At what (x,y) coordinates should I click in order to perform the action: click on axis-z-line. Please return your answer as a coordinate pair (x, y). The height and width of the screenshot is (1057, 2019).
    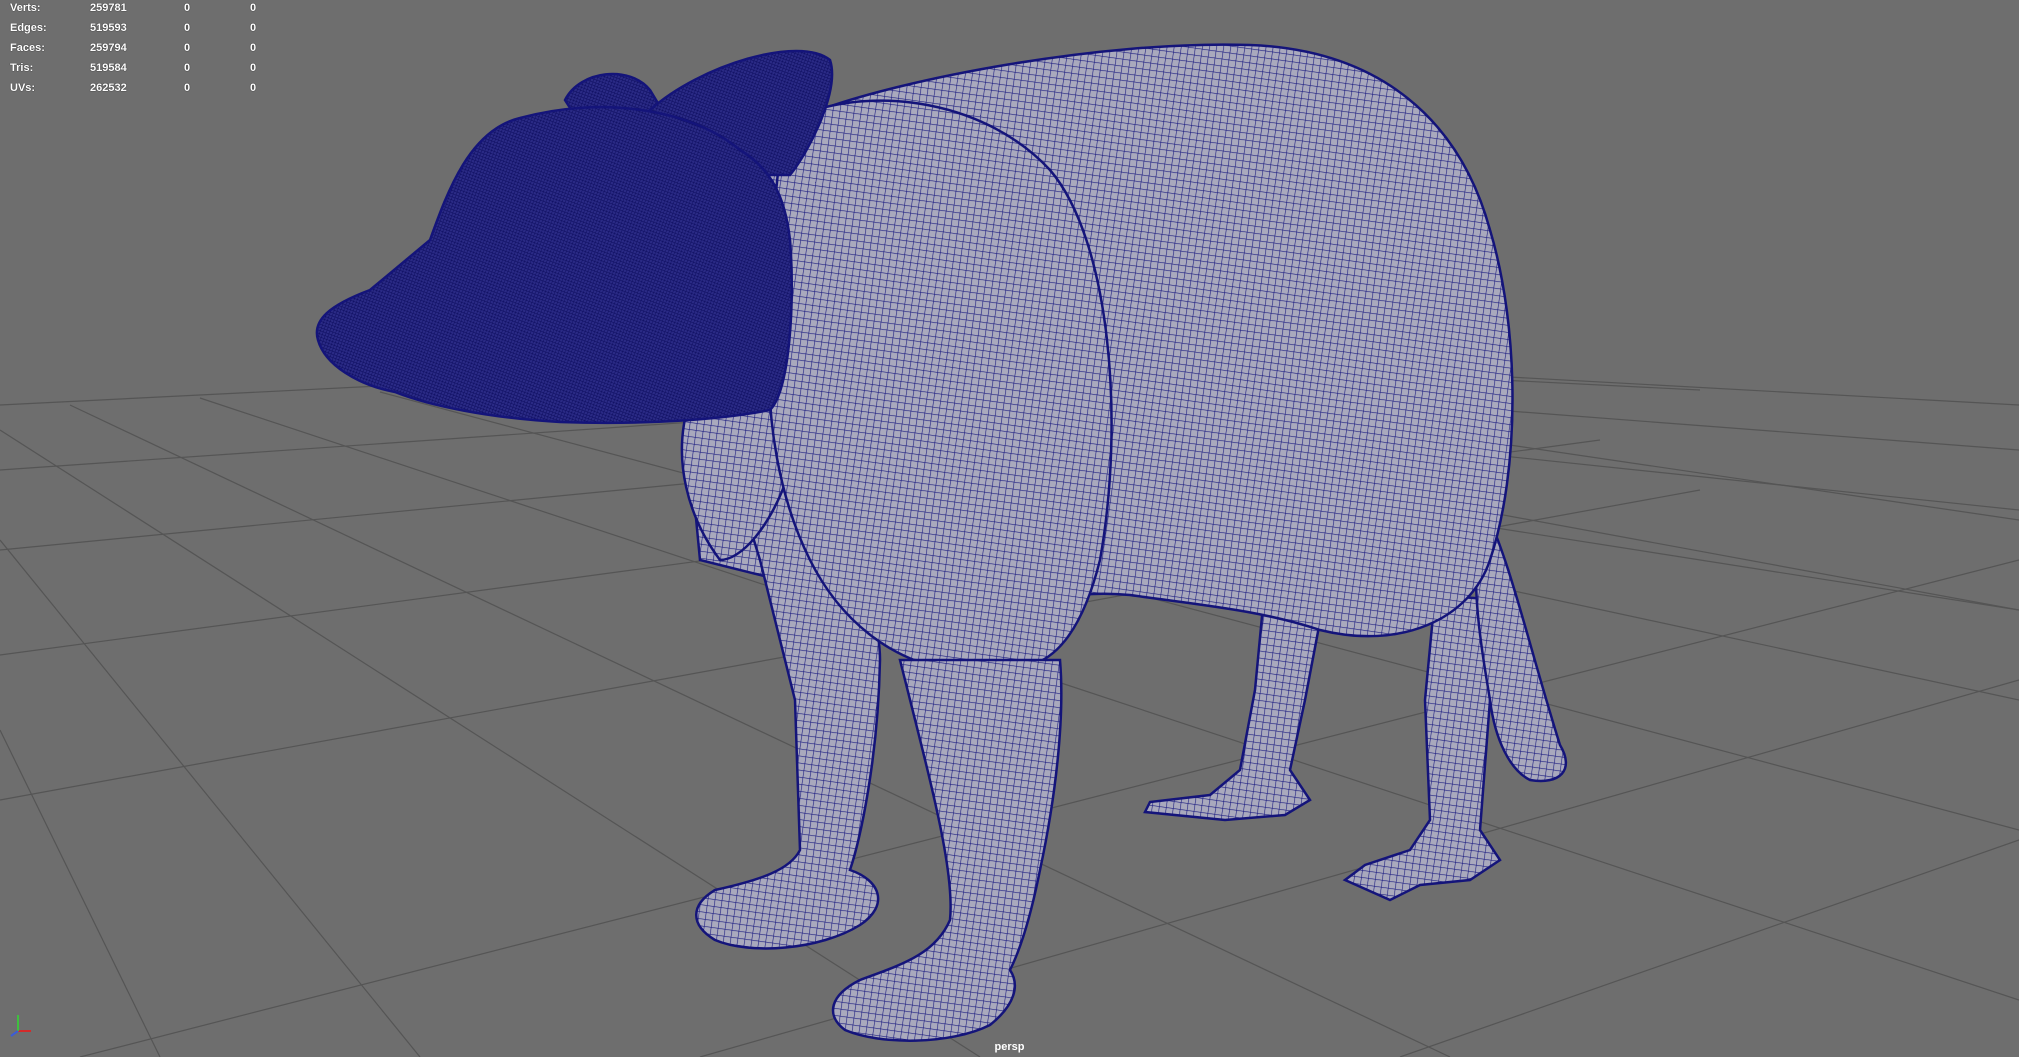
    Looking at the image, I should click on (14, 1033).